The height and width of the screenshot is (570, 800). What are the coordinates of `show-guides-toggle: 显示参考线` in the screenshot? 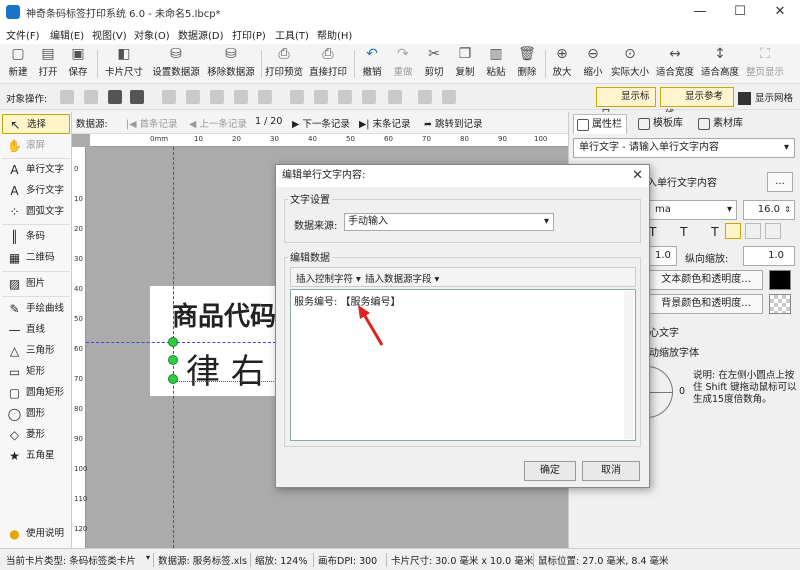 It's located at (697, 103).